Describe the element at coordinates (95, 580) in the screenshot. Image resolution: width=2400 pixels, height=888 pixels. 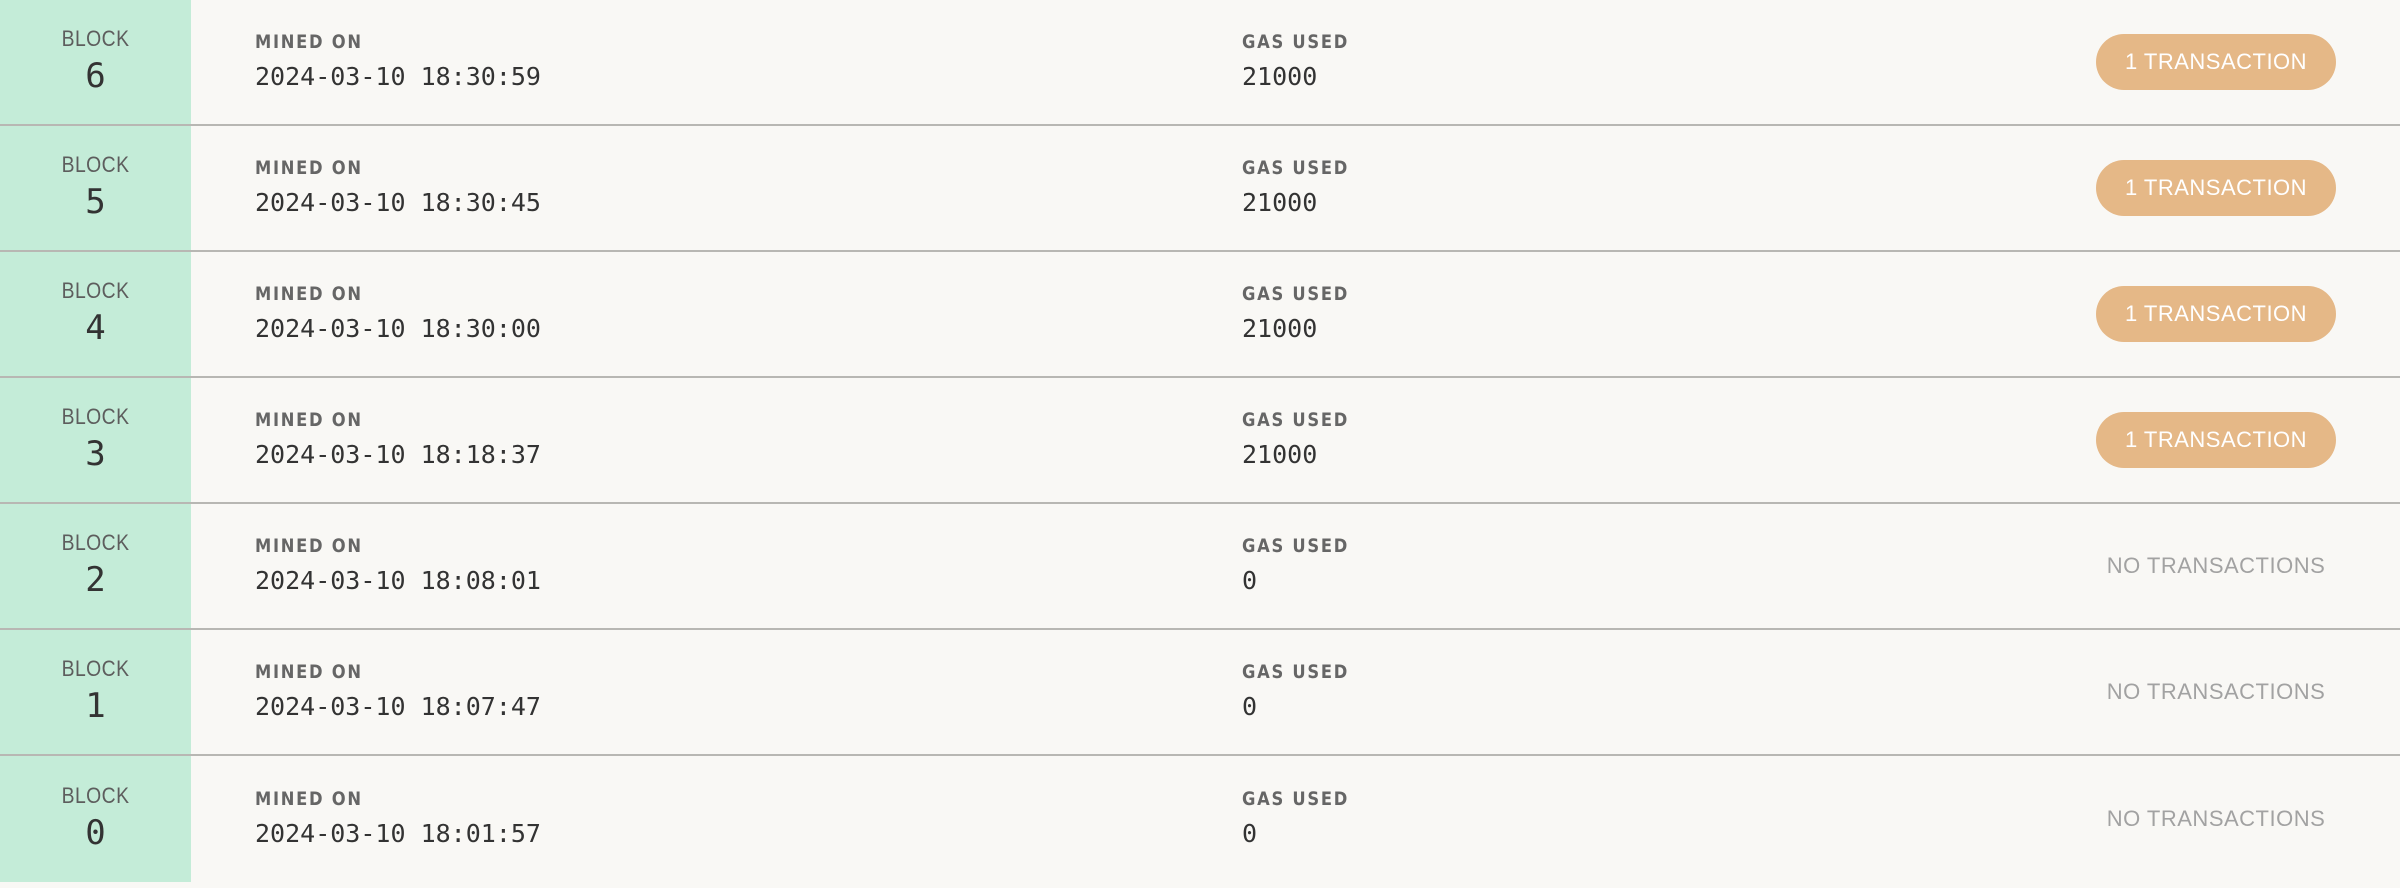
I see `block-number: 2` at that location.